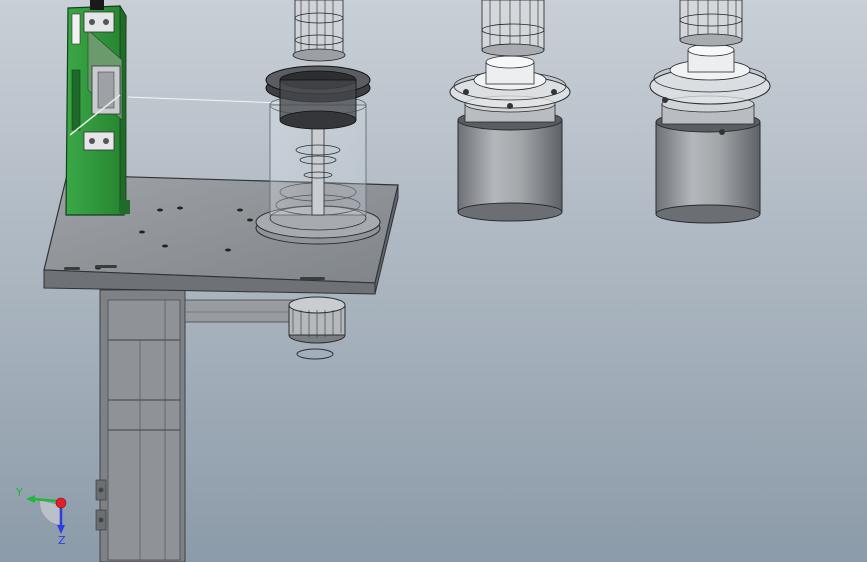 The image size is (867, 562). What do you see at coordinates (19, 492) in the screenshot?
I see `y-axis-label: Y` at bounding box center [19, 492].